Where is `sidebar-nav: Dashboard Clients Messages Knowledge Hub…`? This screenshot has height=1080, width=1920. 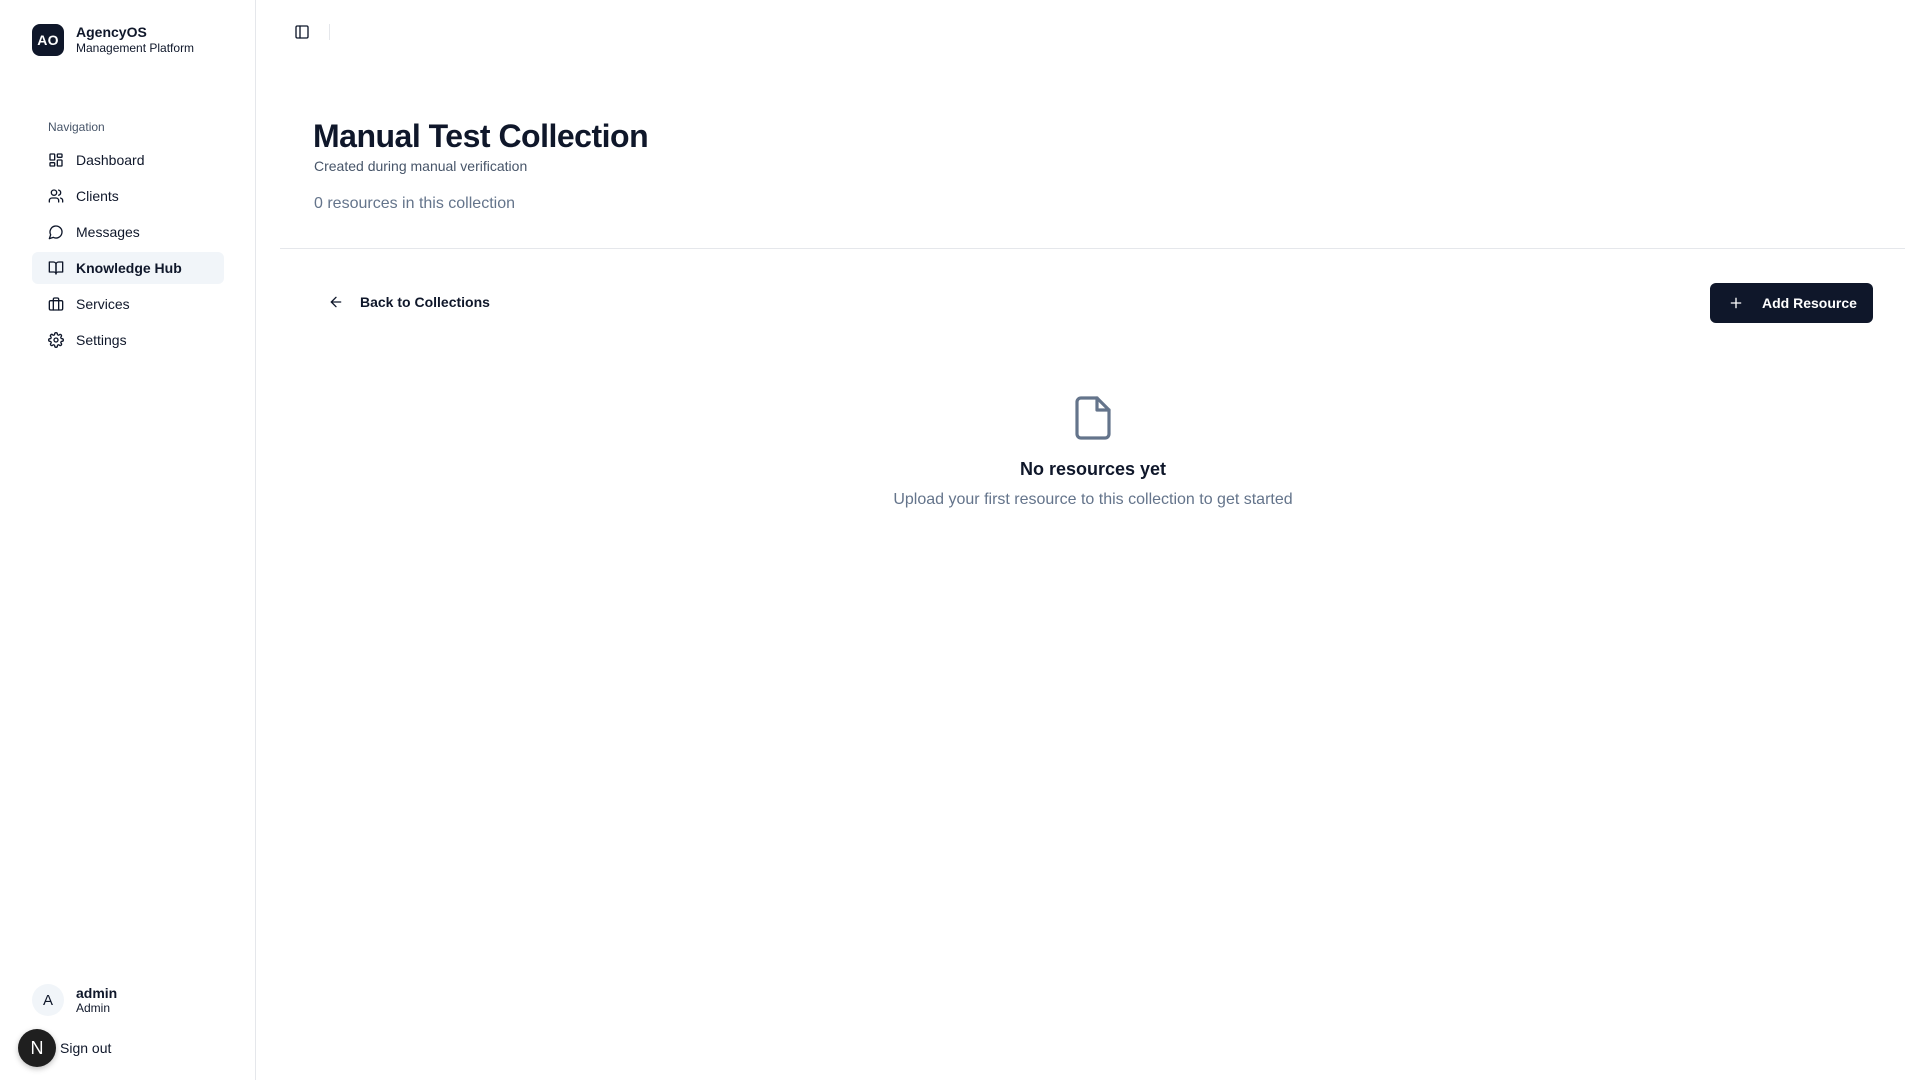 sidebar-nav: Dashboard Clients Messages Knowledge Hub… is located at coordinates (128, 252).